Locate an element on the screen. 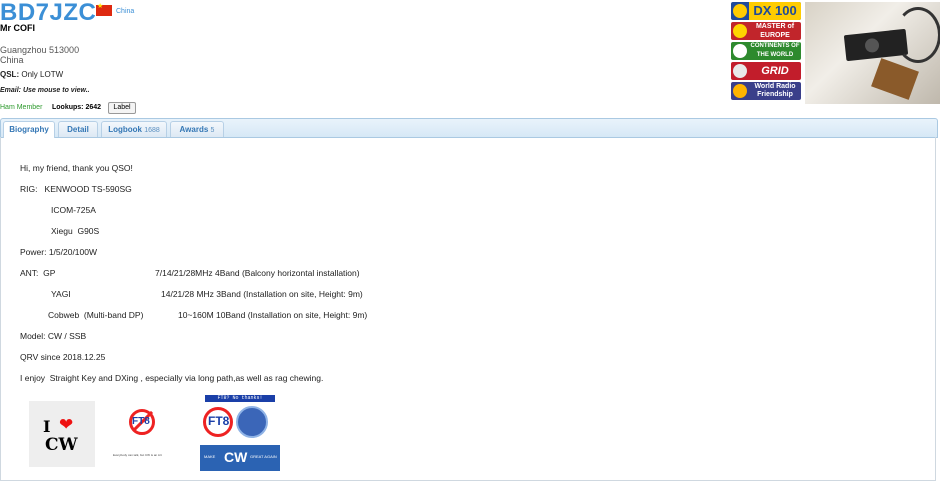 The width and height of the screenshot is (940, 484). dx-100-badge: DX 100 is located at coordinates (766, 11).